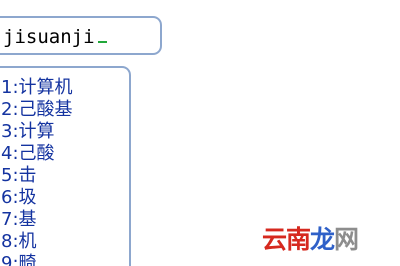 The image size is (400, 266). I want to click on watermark-part: 网, so click(346, 239).